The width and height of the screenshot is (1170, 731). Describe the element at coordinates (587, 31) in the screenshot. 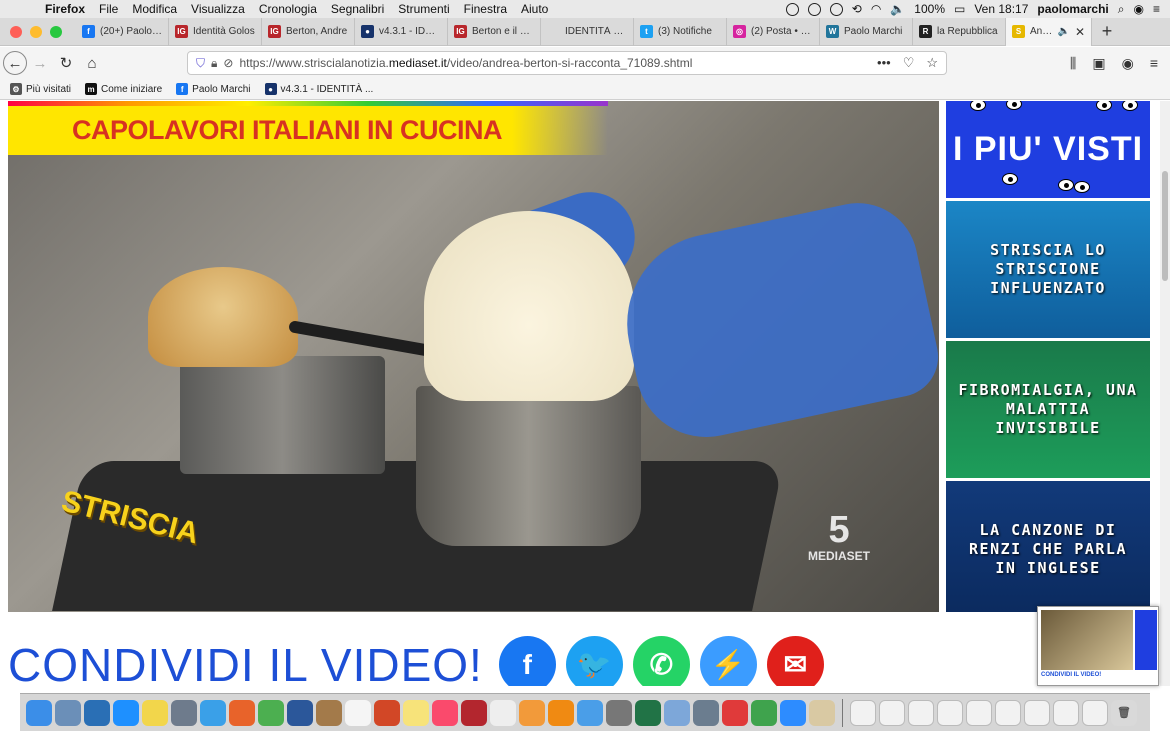

I see `browser-tab: IDENTITÀ WEB` at that location.